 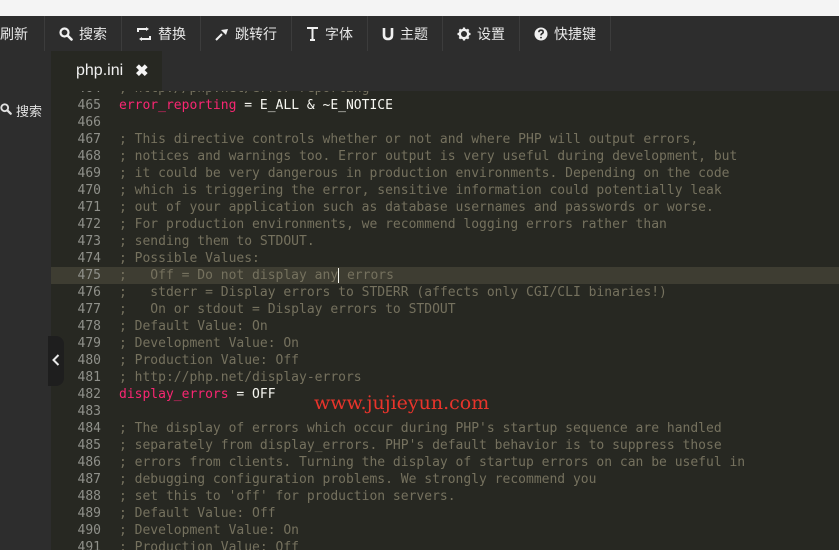 What do you see at coordinates (419, 8) in the screenshot?
I see `window-top-strip` at bounding box center [419, 8].